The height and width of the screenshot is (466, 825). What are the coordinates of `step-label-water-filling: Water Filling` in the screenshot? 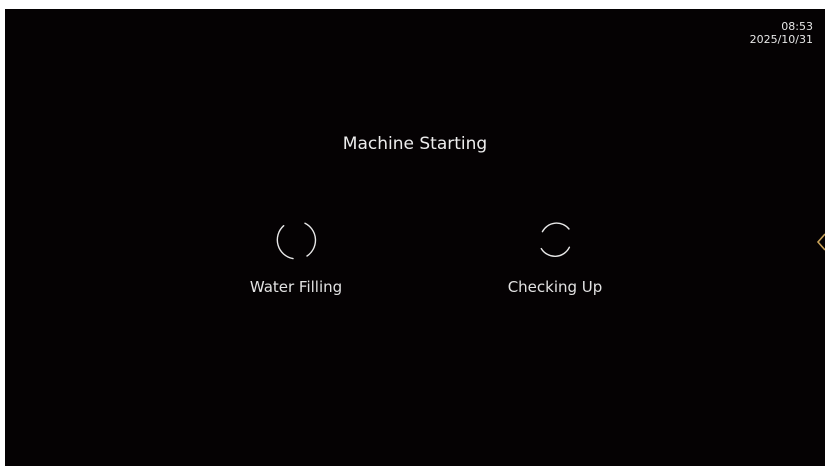 It's located at (296, 287).